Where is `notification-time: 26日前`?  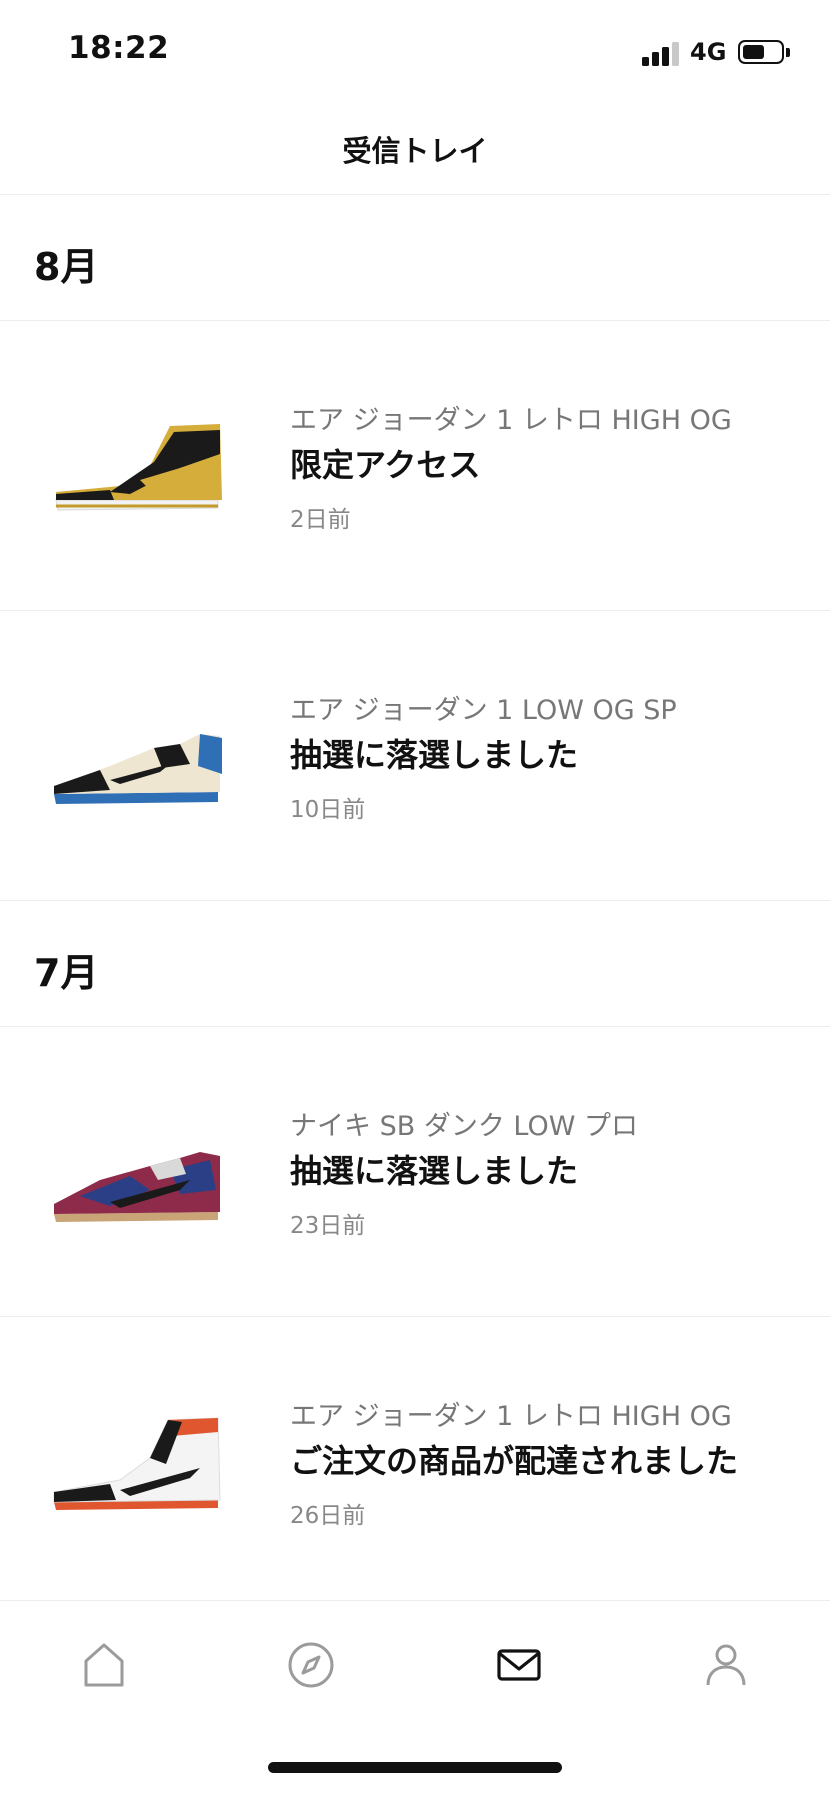
notification-time: 26日前 is located at coordinates (328, 1516).